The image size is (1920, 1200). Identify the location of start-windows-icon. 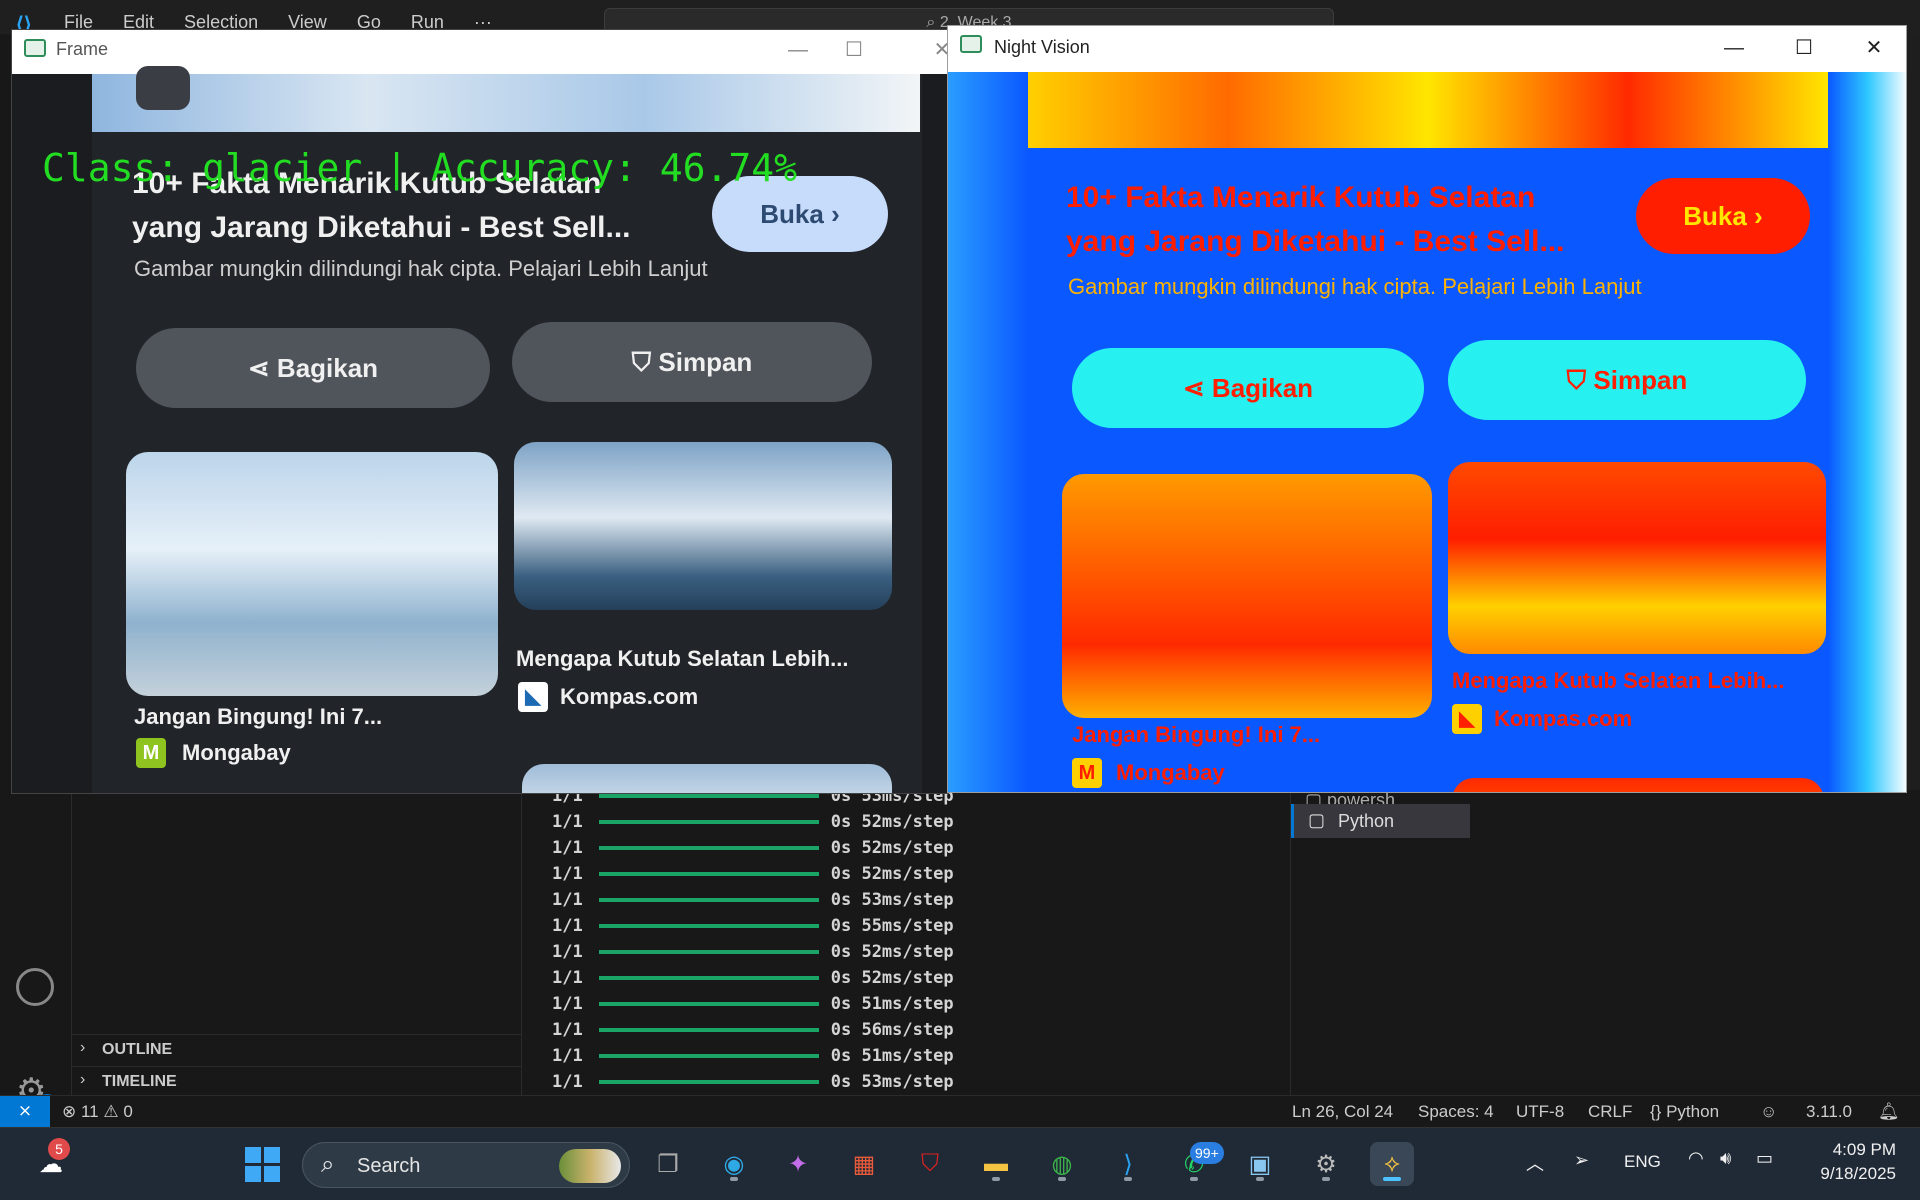
(262, 1164).